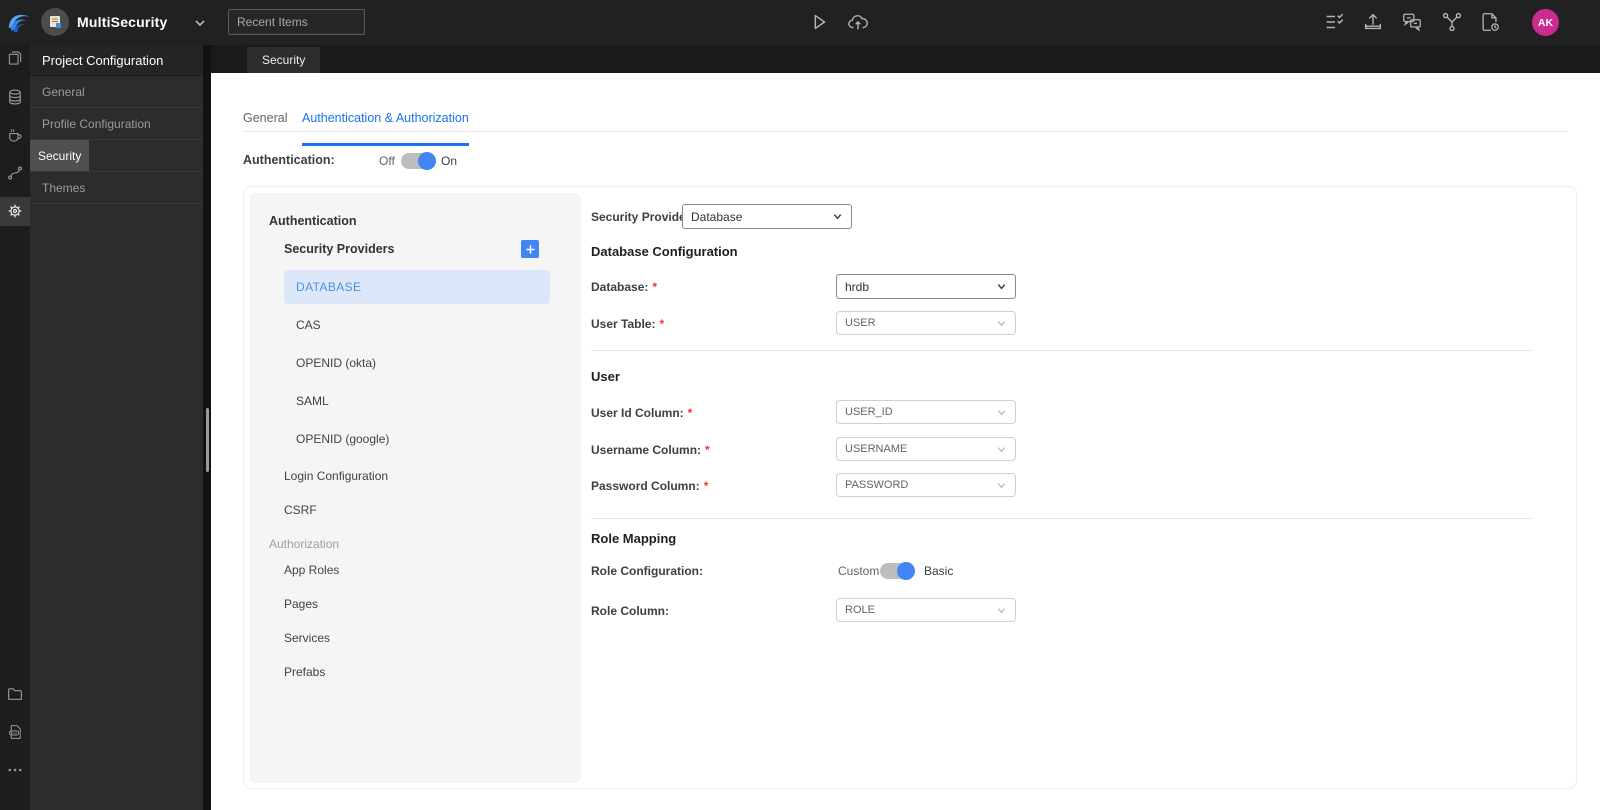 The height and width of the screenshot is (810, 1600). I want to click on role-mapping-title: Role Mapping, so click(634, 538).